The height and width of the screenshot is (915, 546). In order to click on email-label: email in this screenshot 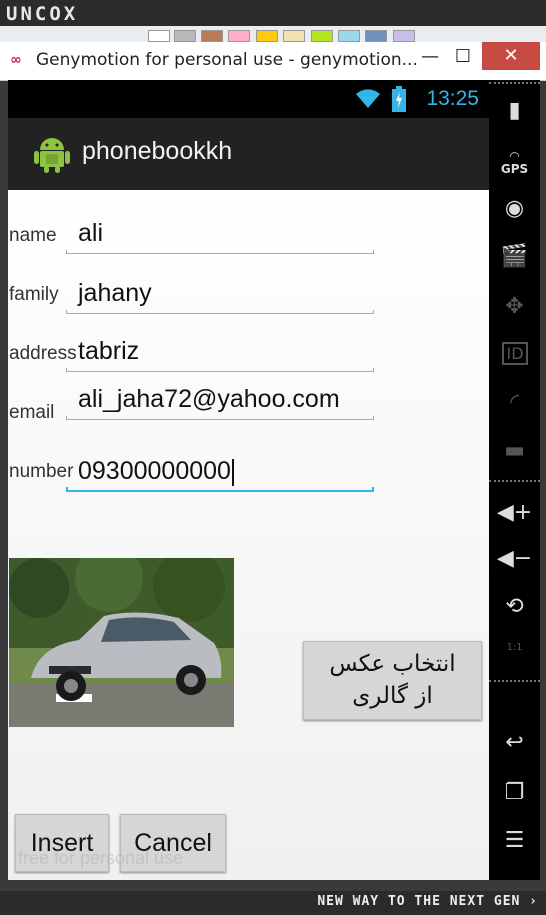, I will do `click(32, 412)`.